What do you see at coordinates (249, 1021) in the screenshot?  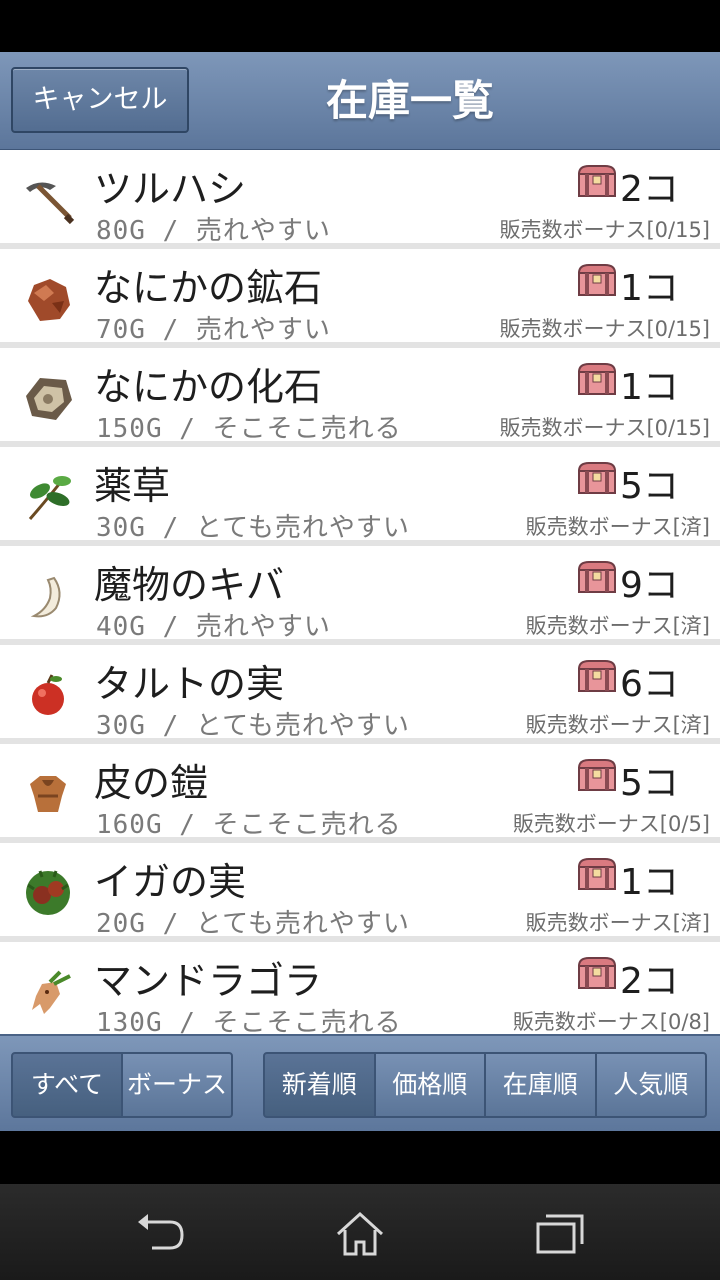 I see `item-price-popularity: 130G / そこそこ売れる` at bounding box center [249, 1021].